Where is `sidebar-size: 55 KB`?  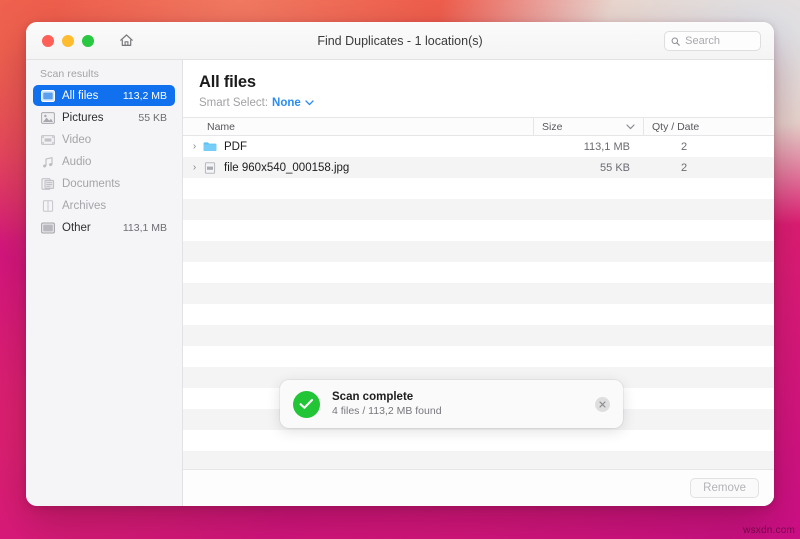
sidebar-size: 55 KB is located at coordinates (152, 117).